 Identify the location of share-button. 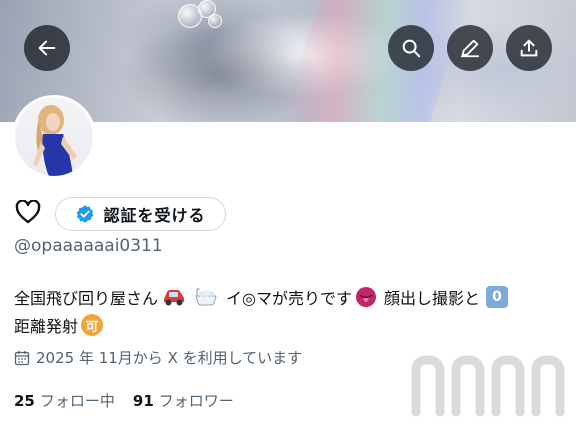
(529, 48).